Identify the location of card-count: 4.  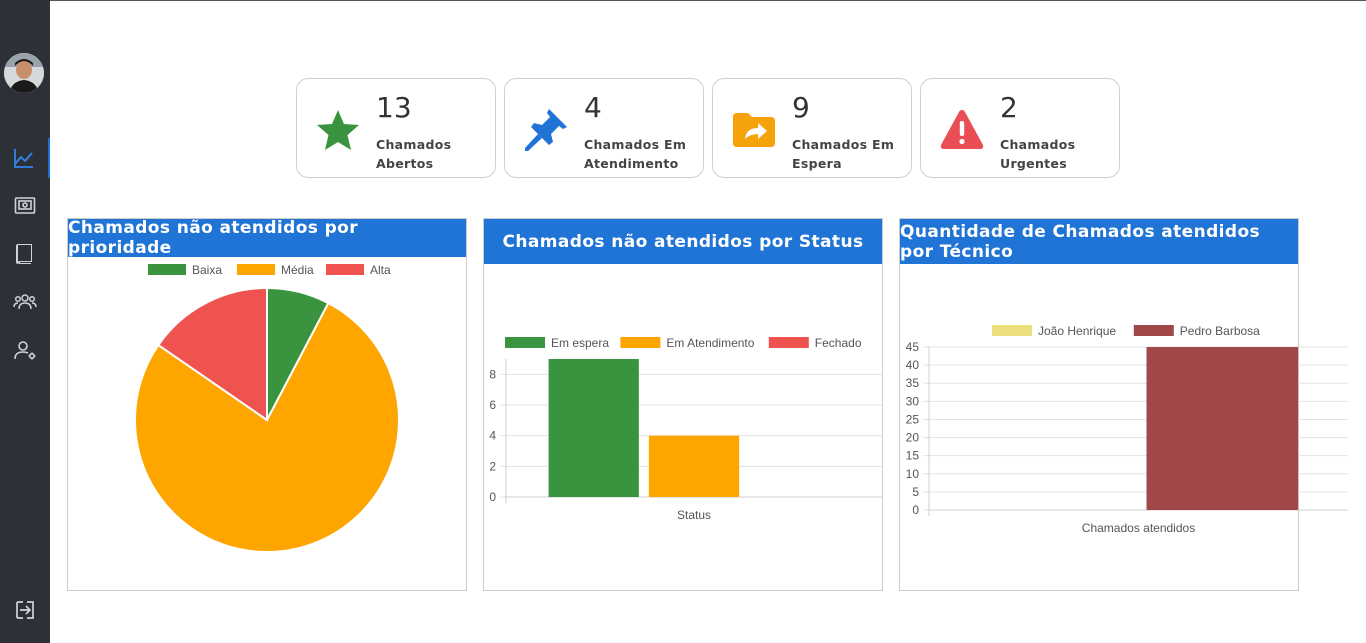
(593, 107).